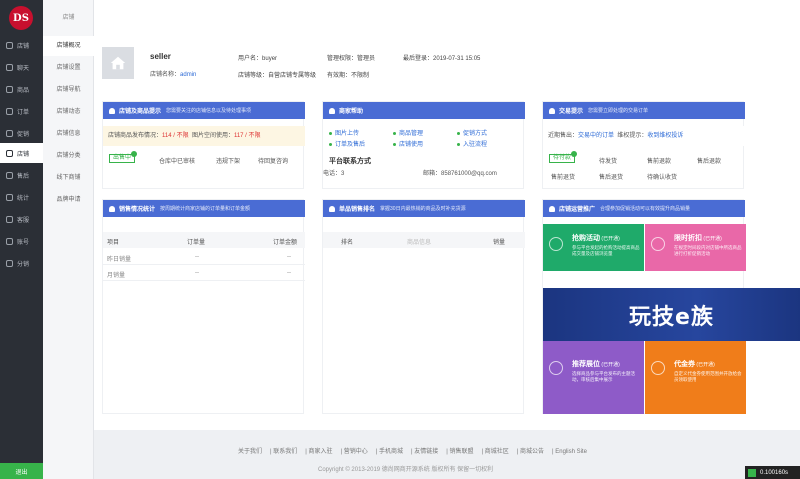  Describe the element at coordinates (285, 452) in the screenshot. I see `footer-link: 联系我们` at that location.